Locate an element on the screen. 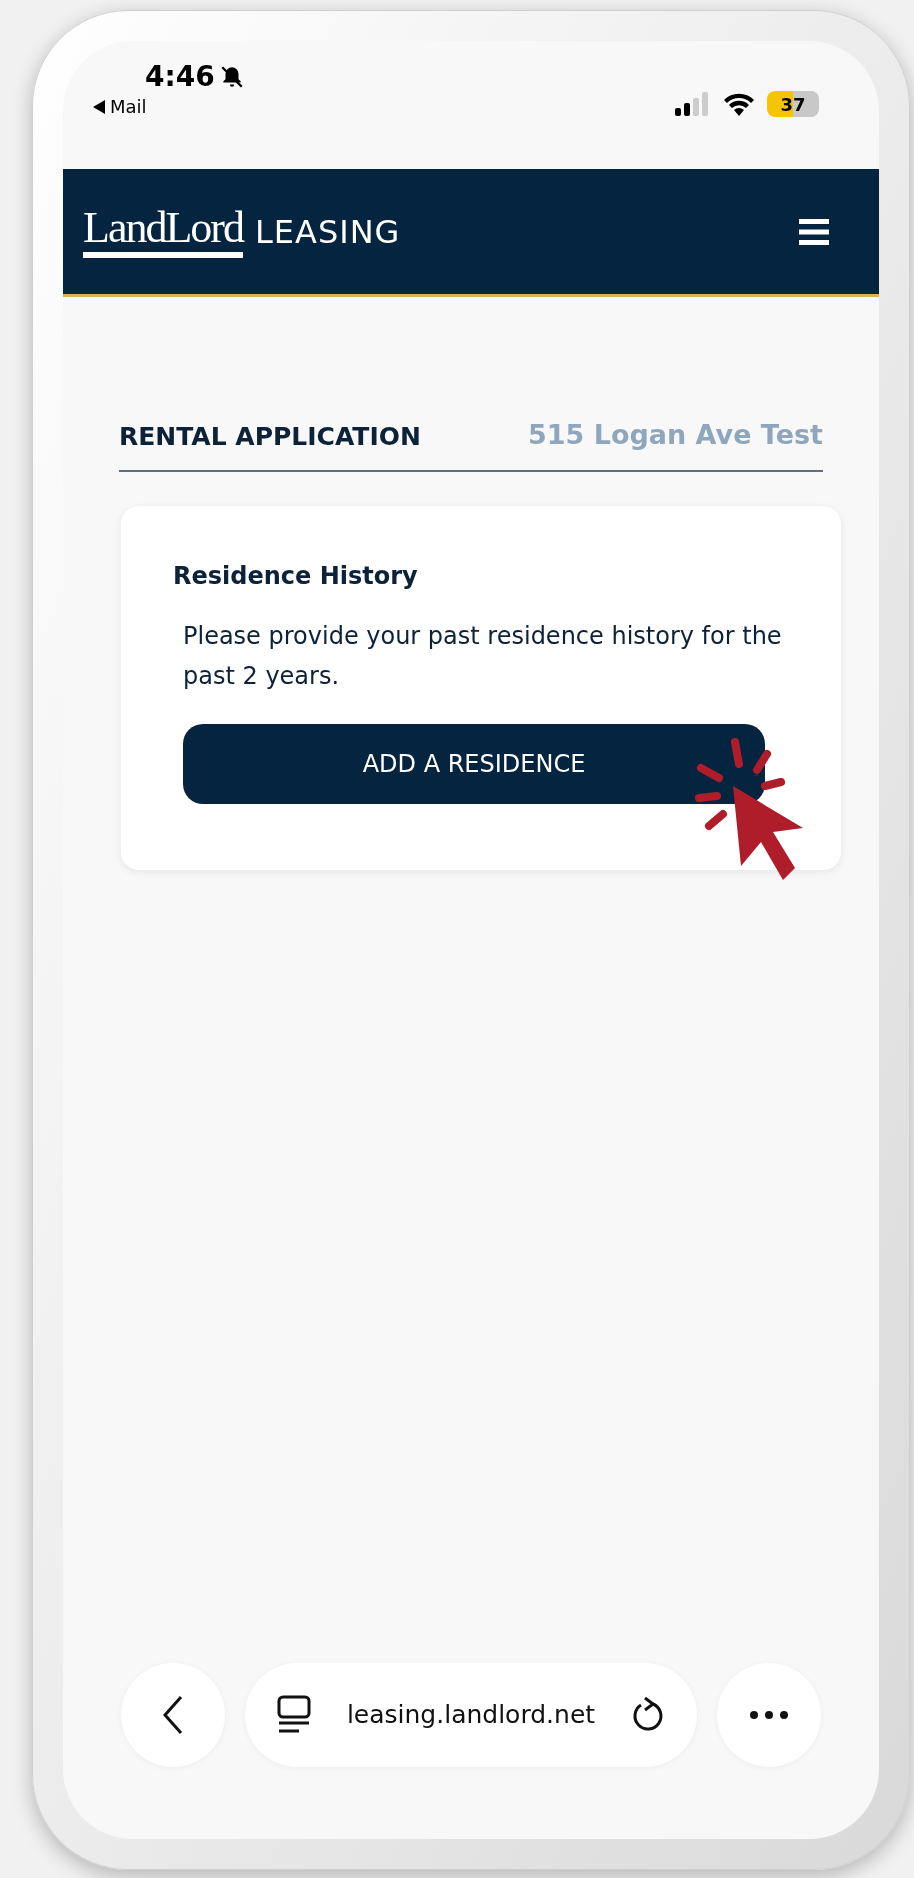  url-text: leasing.landlord.net is located at coordinates (471, 1715).